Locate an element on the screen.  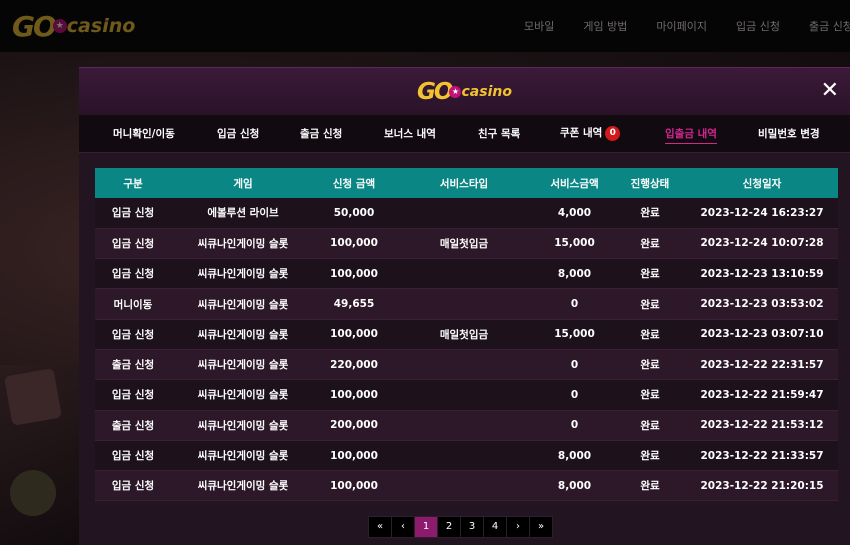
page-button-4: 4 is located at coordinates (495, 527).